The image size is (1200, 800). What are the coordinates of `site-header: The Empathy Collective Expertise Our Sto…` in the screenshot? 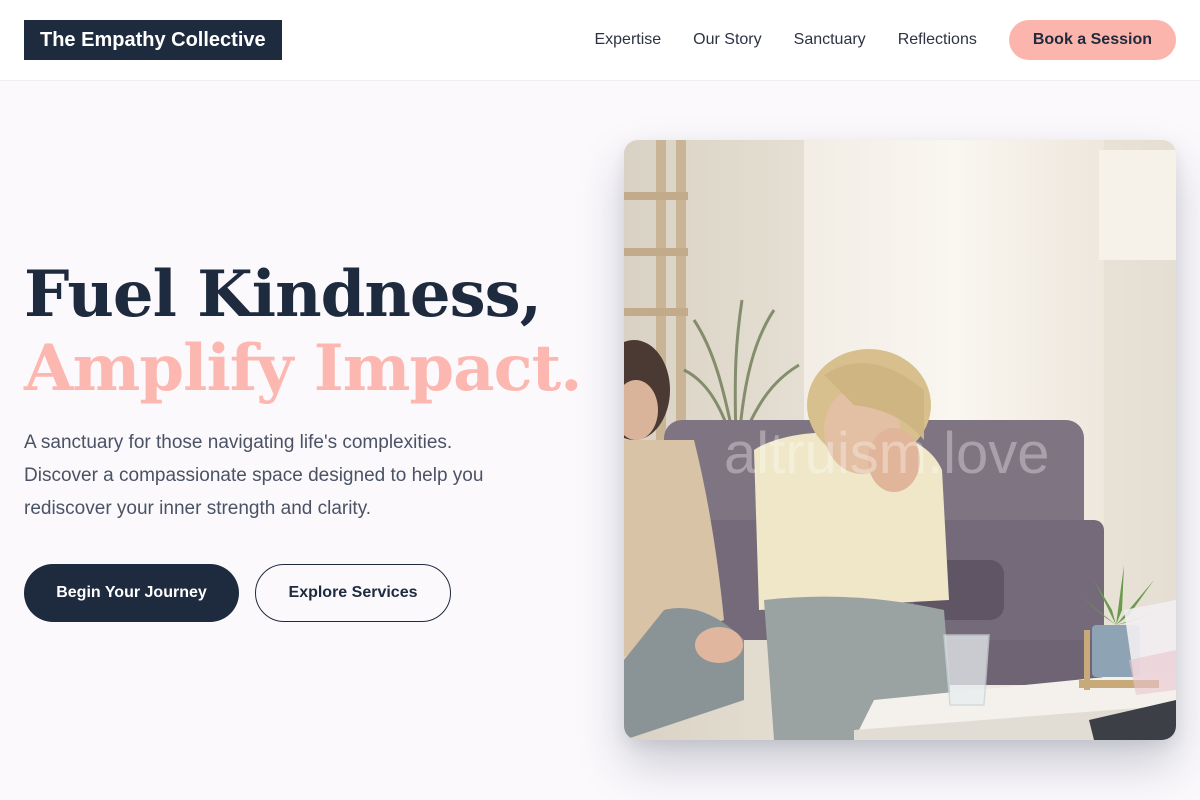 It's located at (600, 40).